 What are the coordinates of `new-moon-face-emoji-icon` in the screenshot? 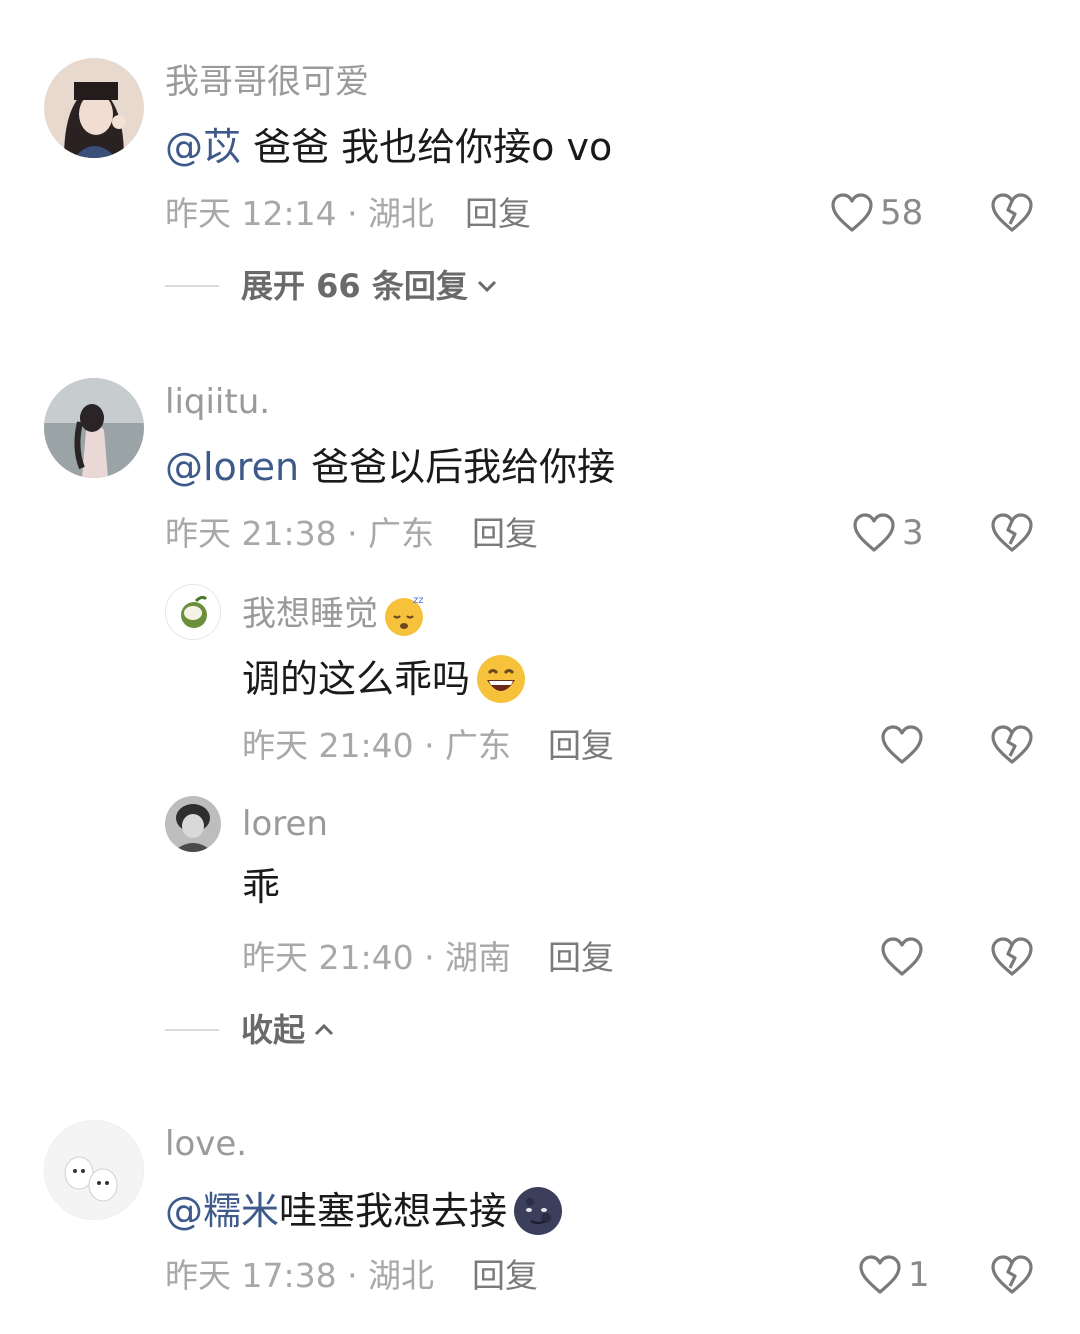 It's located at (538, 1211).